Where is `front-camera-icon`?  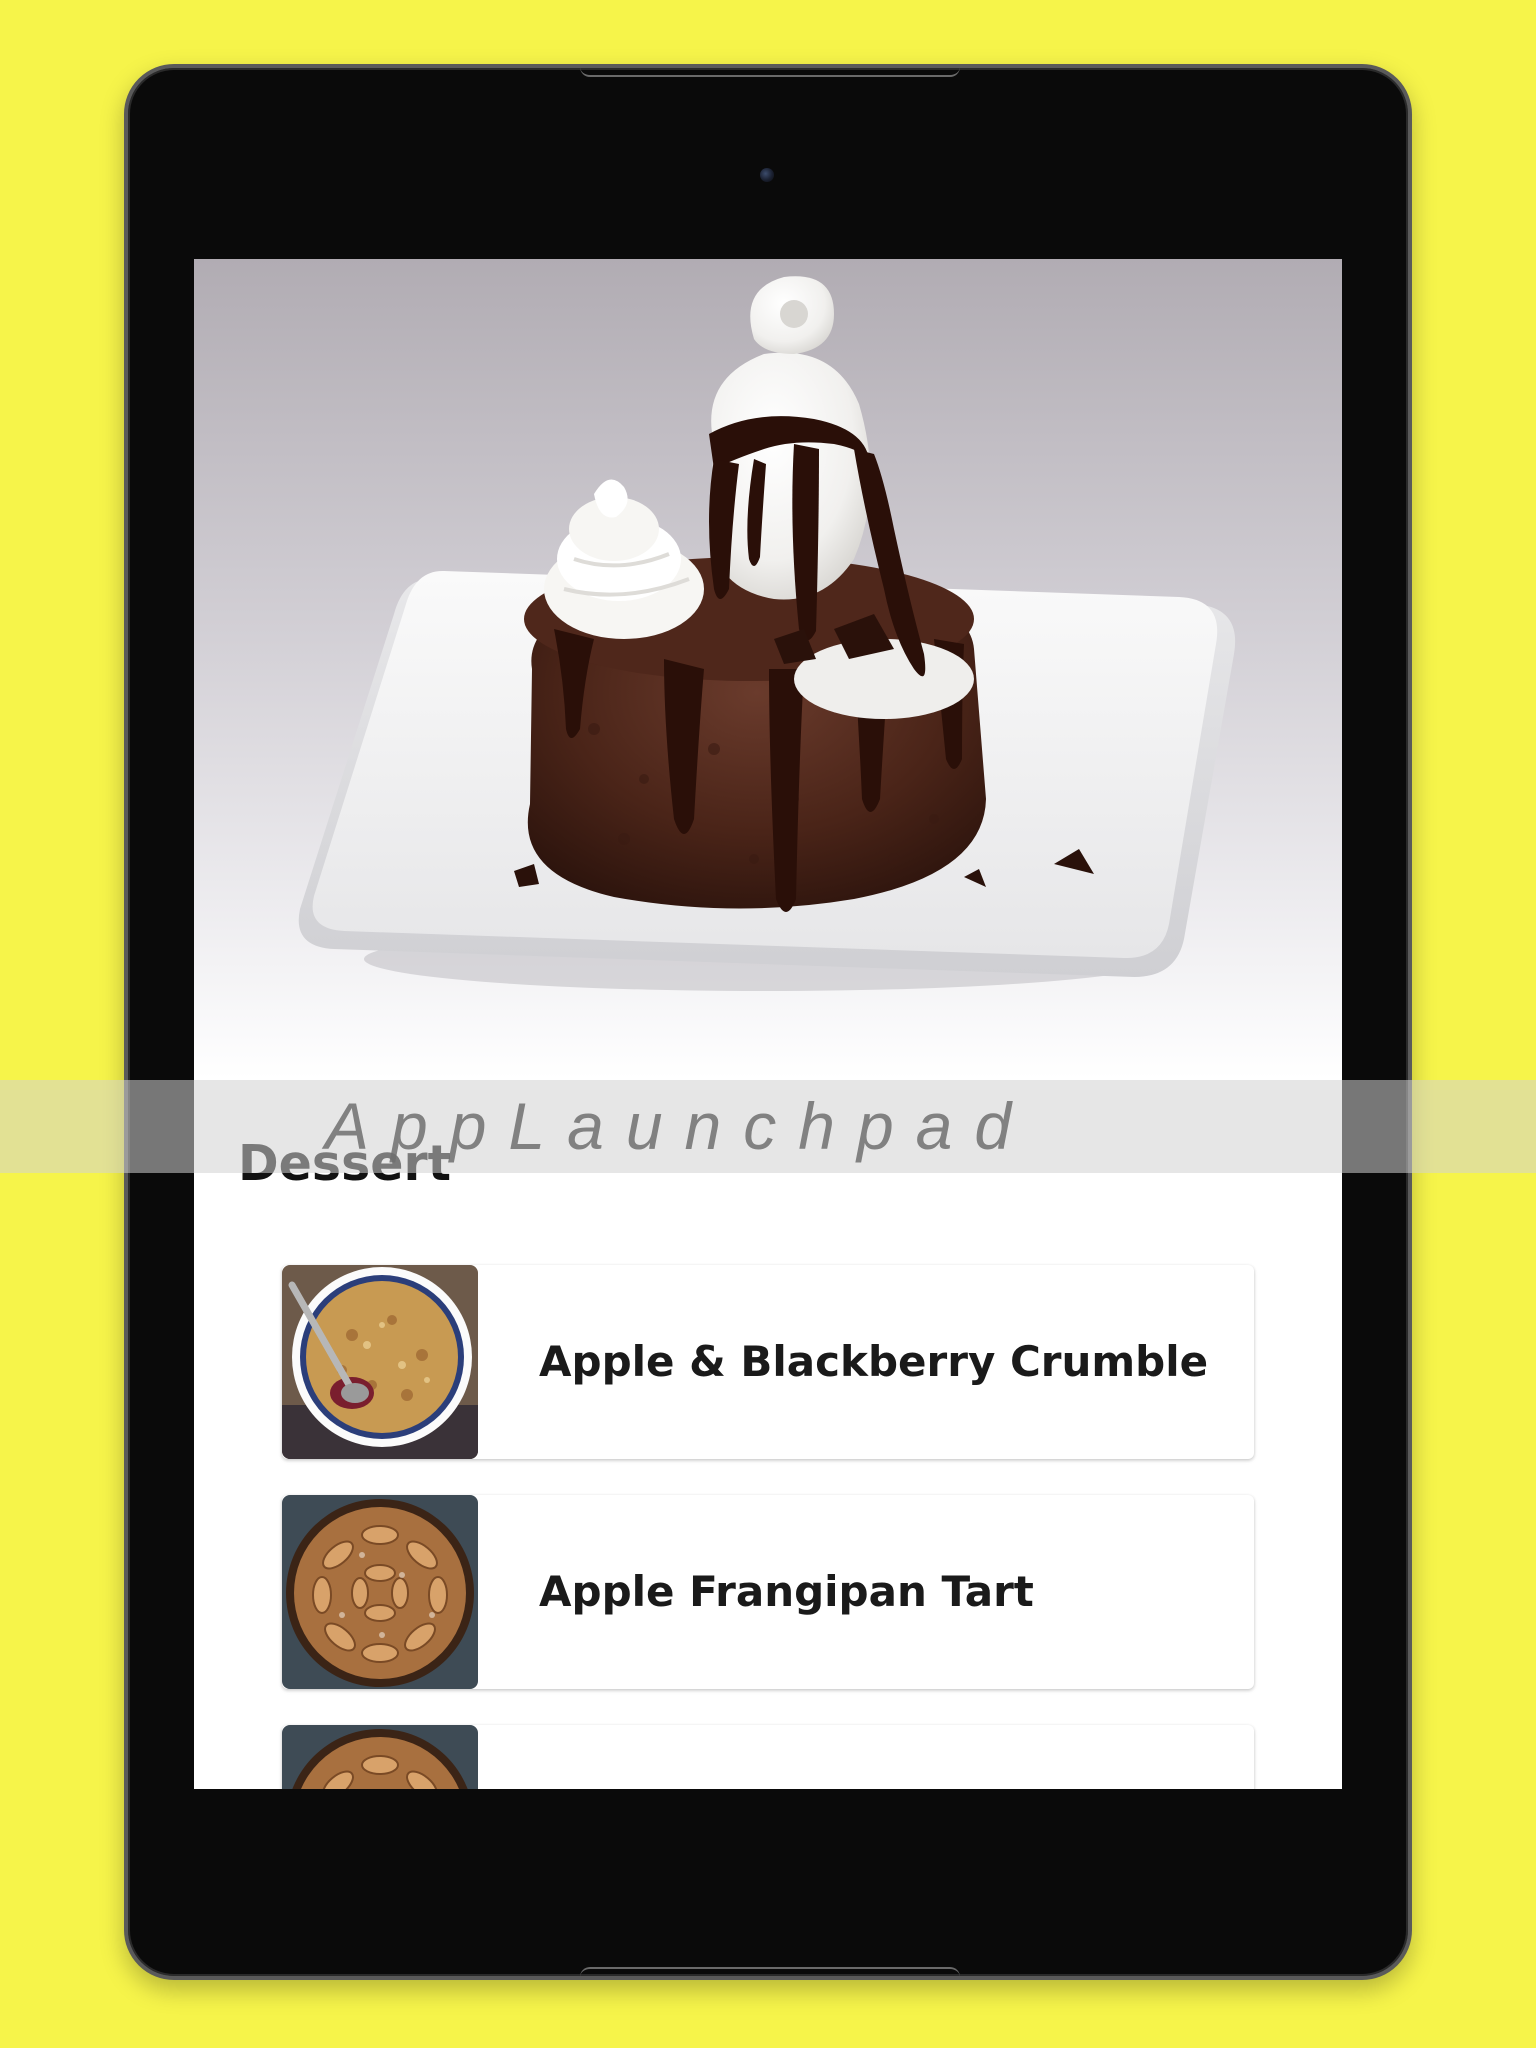 front-camera-icon is located at coordinates (767, 175).